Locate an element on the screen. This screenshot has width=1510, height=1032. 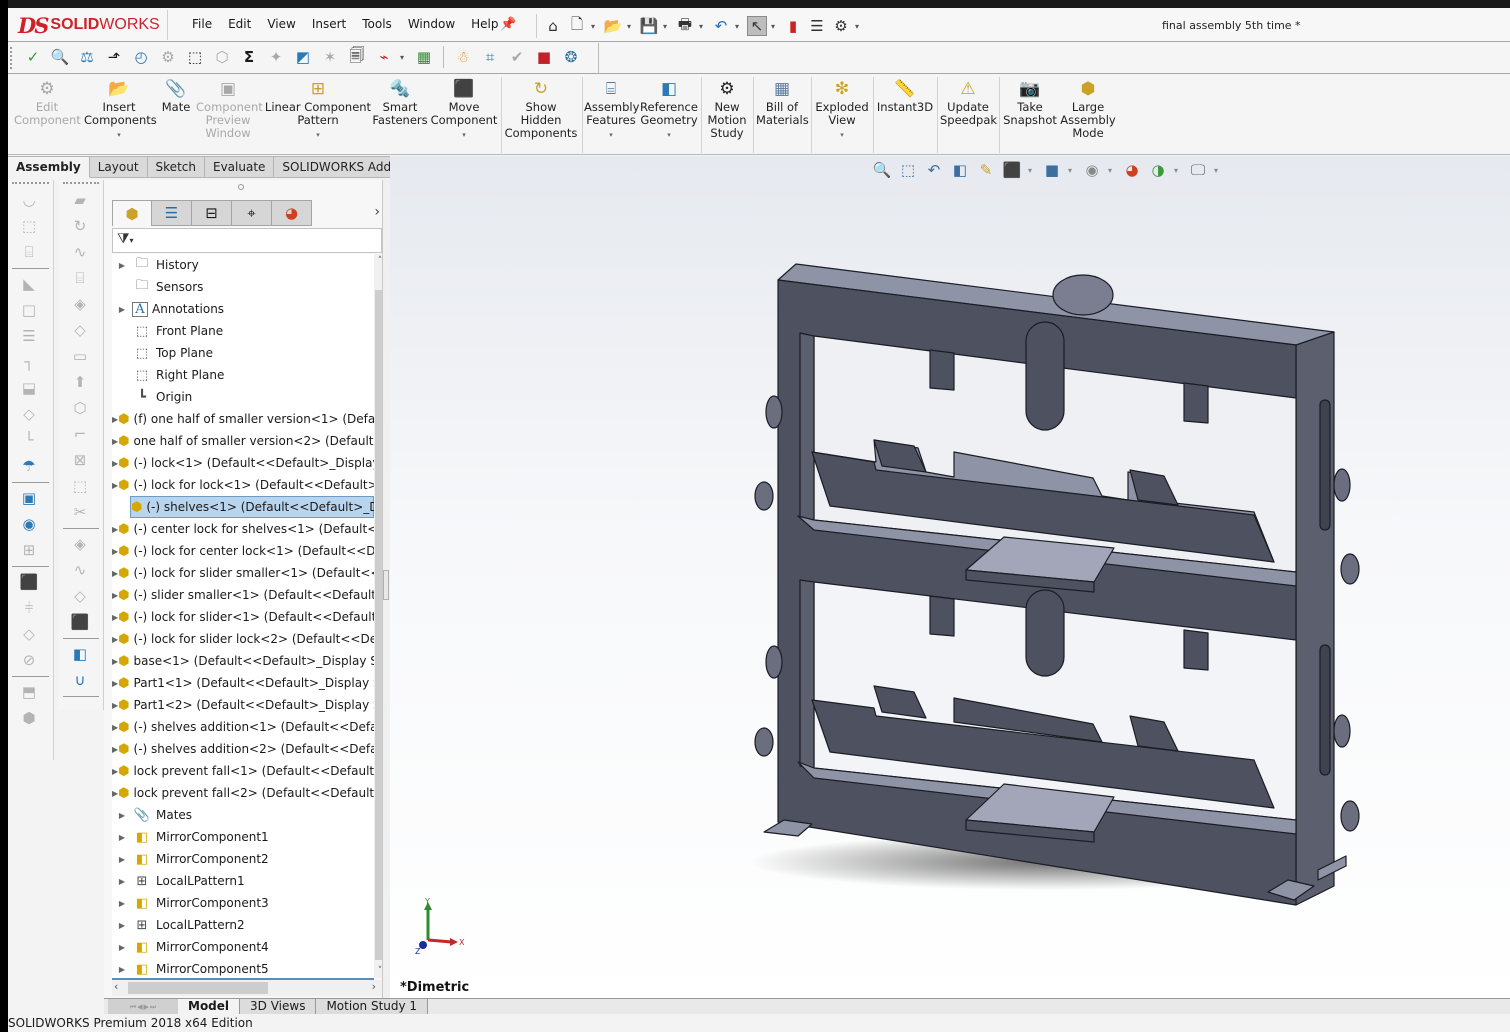
next-tab-icon: ▶ is located at coordinates (146, 1007).